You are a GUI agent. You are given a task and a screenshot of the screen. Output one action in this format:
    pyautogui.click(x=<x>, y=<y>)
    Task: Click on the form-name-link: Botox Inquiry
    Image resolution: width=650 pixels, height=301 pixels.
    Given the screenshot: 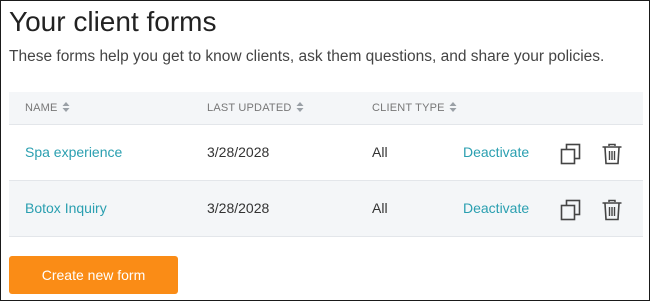 What is the action you would take?
    pyautogui.click(x=66, y=208)
    